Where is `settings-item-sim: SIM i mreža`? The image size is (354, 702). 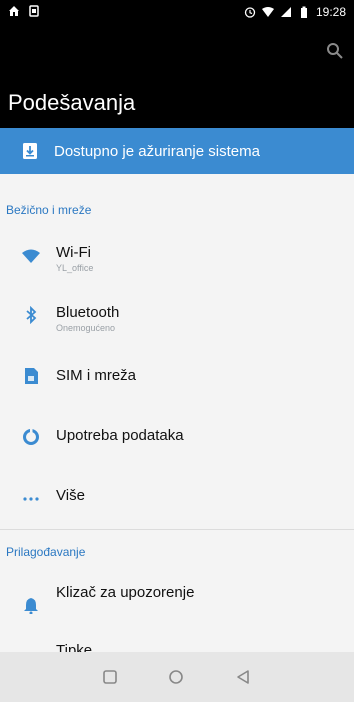 settings-item-sim: SIM i mreža is located at coordinates (177, 380).